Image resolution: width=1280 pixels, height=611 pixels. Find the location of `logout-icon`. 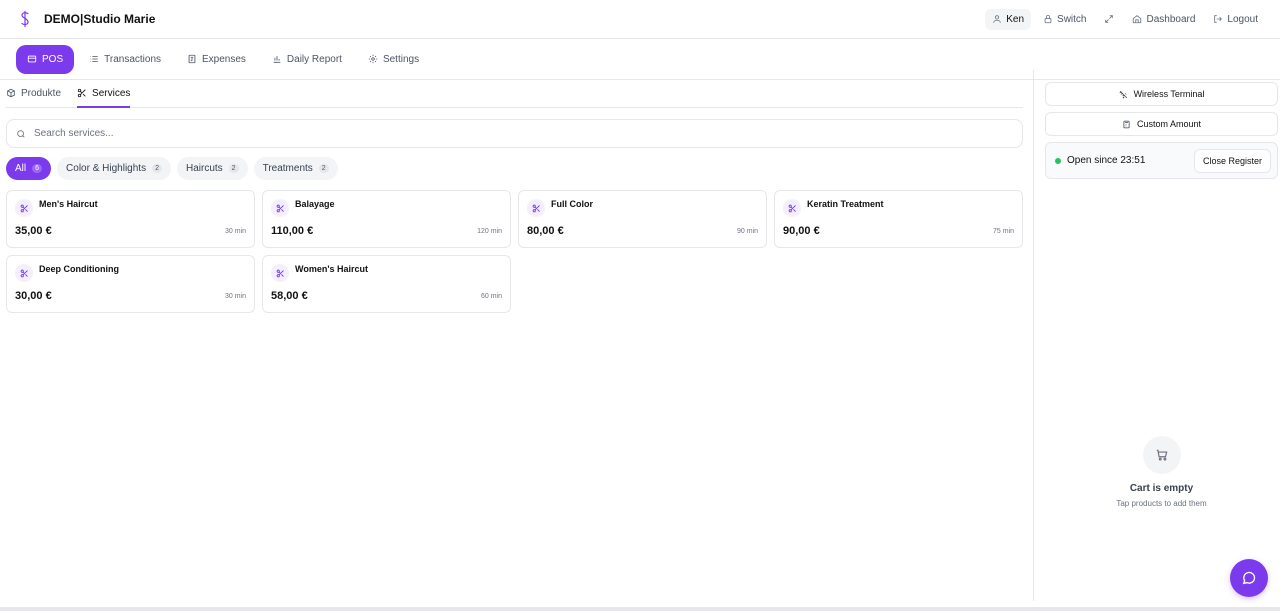

logout-icon is located at coordinates (1218, 19).